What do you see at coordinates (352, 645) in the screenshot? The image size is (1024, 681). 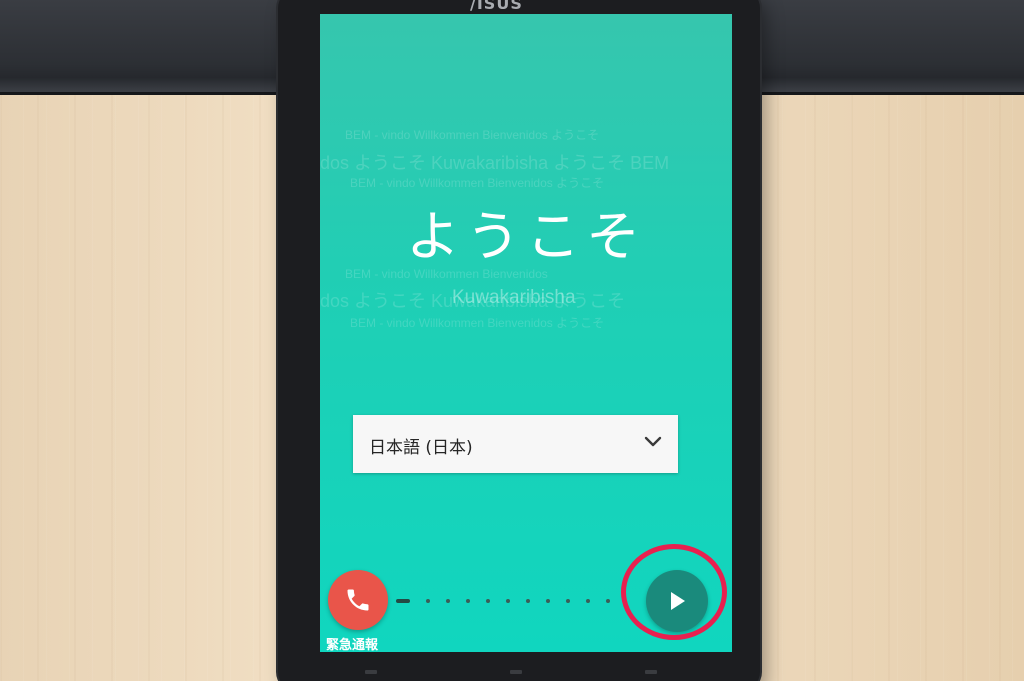 I see `emergency-call-label: 緊急通報` at bounding box center [352, 645].